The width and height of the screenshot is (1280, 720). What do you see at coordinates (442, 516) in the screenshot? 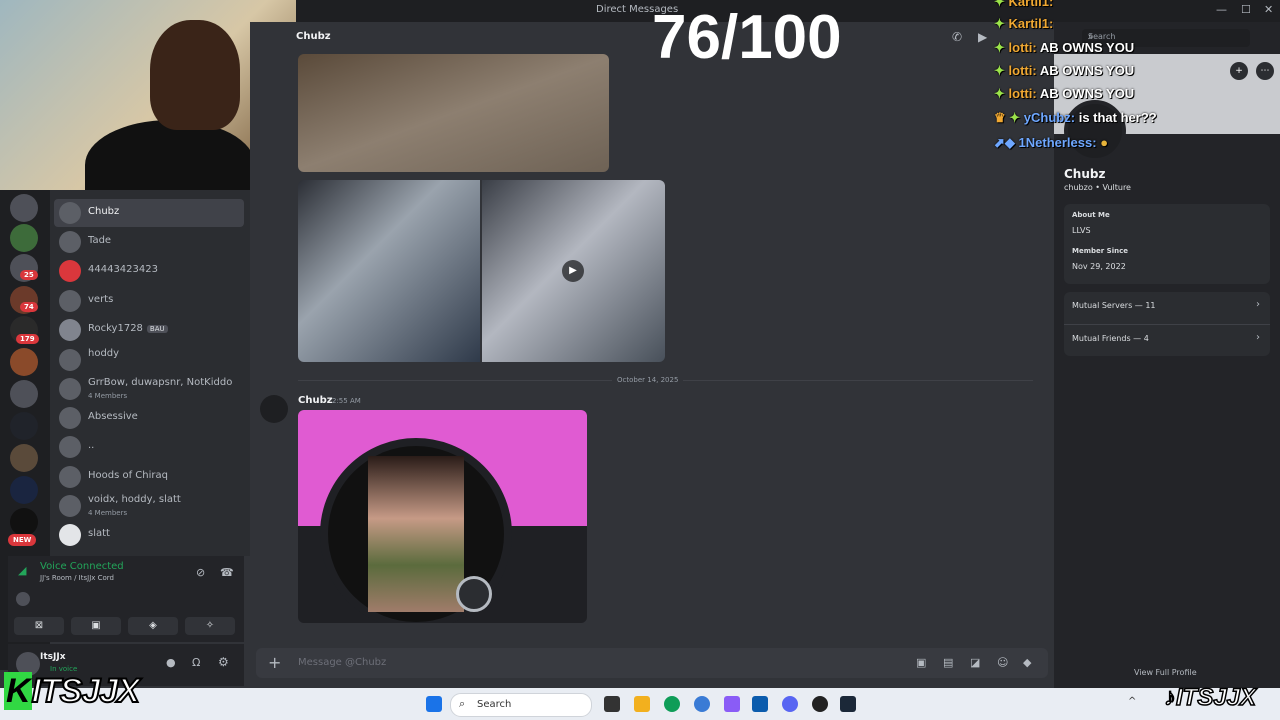
I see `profile-card-image` at bounding box center [442, 516].